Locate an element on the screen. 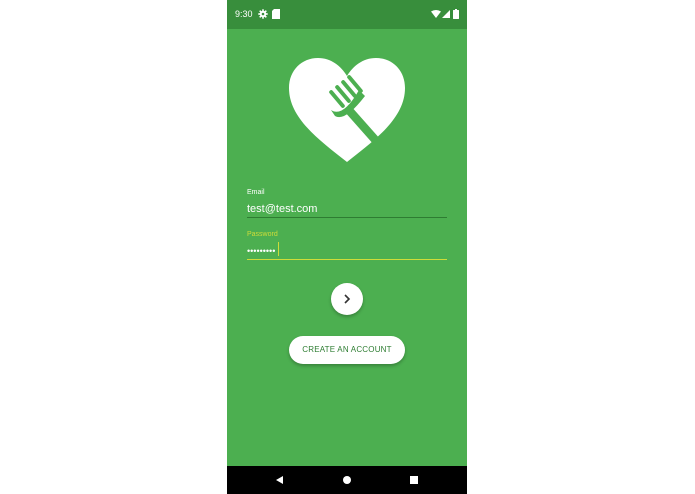  back-icon is located at coordinates (280, 480).